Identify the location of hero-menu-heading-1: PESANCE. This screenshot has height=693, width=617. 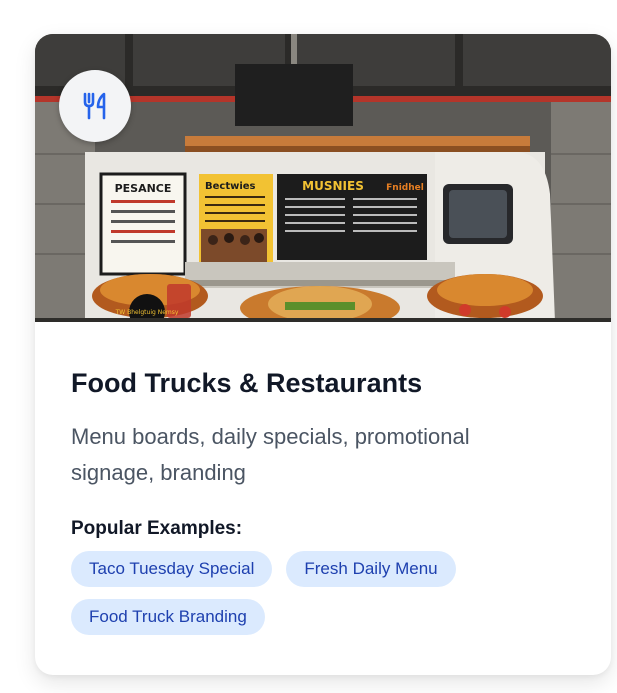
(143, 188).